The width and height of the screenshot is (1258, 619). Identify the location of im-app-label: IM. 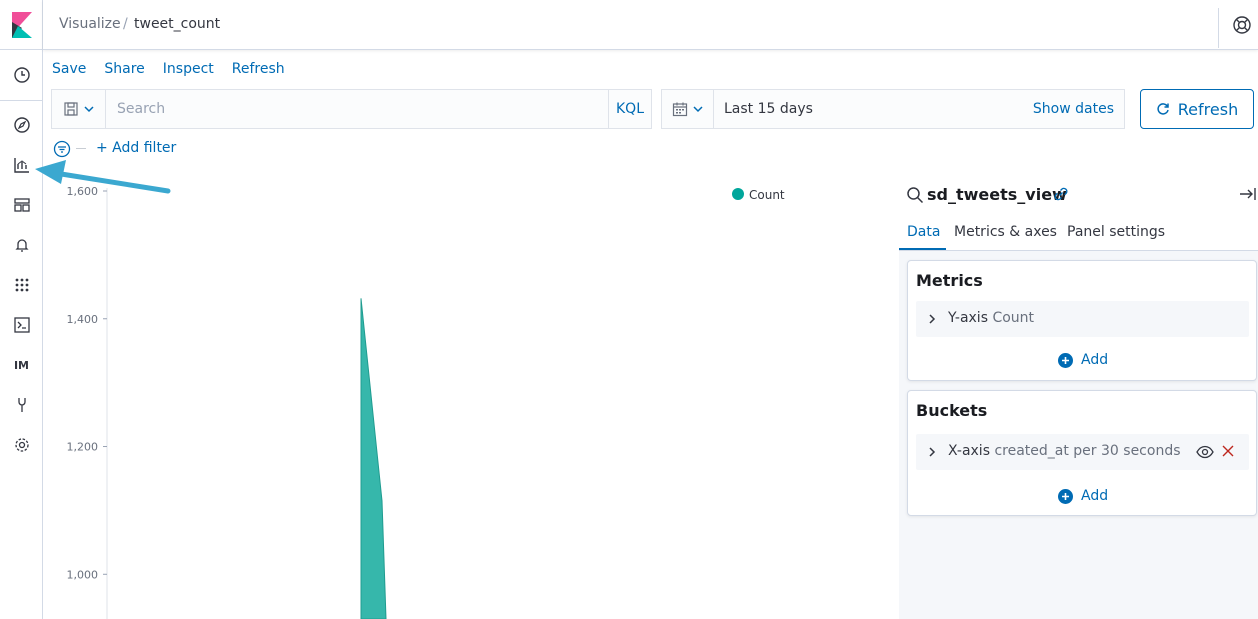
(21, 365).